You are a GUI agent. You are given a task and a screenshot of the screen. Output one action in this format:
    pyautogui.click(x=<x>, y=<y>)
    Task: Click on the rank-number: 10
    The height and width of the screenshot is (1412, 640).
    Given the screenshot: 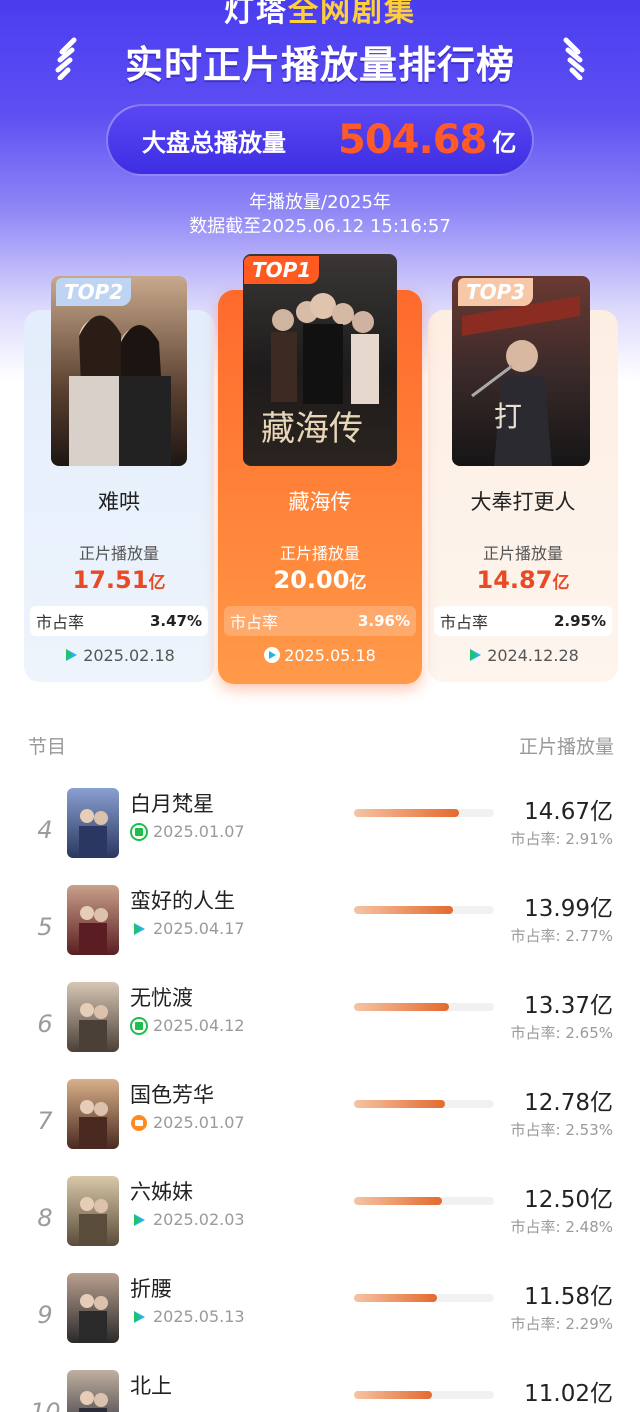 What is the action you would take?
    pyautogui.click(x=45, y=1405)
    